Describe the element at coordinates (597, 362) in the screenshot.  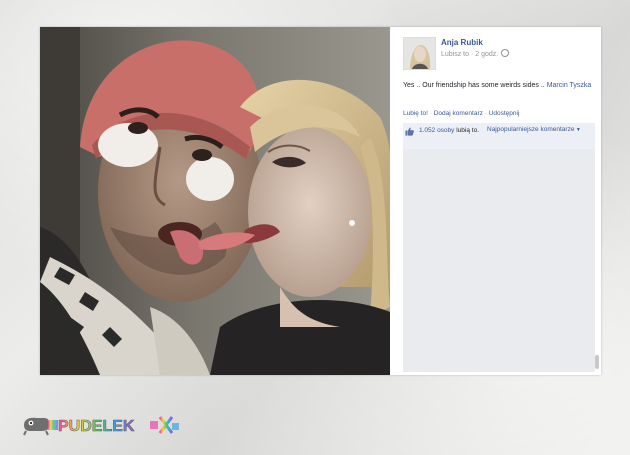
I see `scrollbar` at that location.